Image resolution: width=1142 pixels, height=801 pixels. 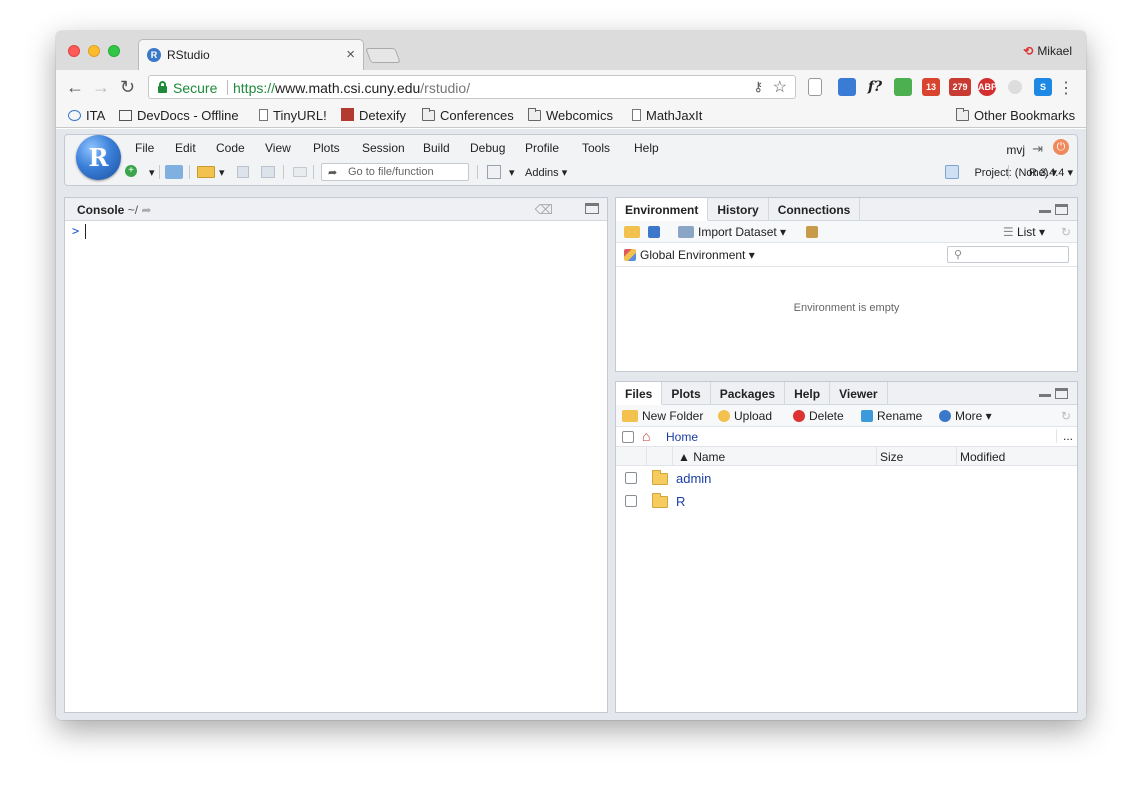 What do you see at coordinates (268, 172) in the screenshot?
I see `save-all-icon` at bounding box center [268, 172].